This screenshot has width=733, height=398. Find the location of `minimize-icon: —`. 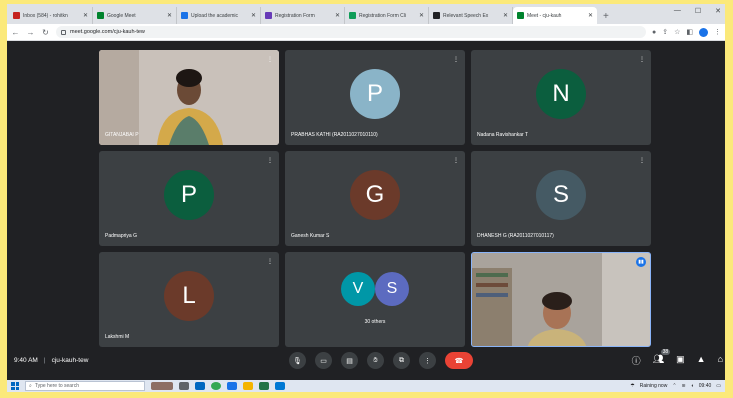

minimize-icon: — is located at coordinates (677, 11).